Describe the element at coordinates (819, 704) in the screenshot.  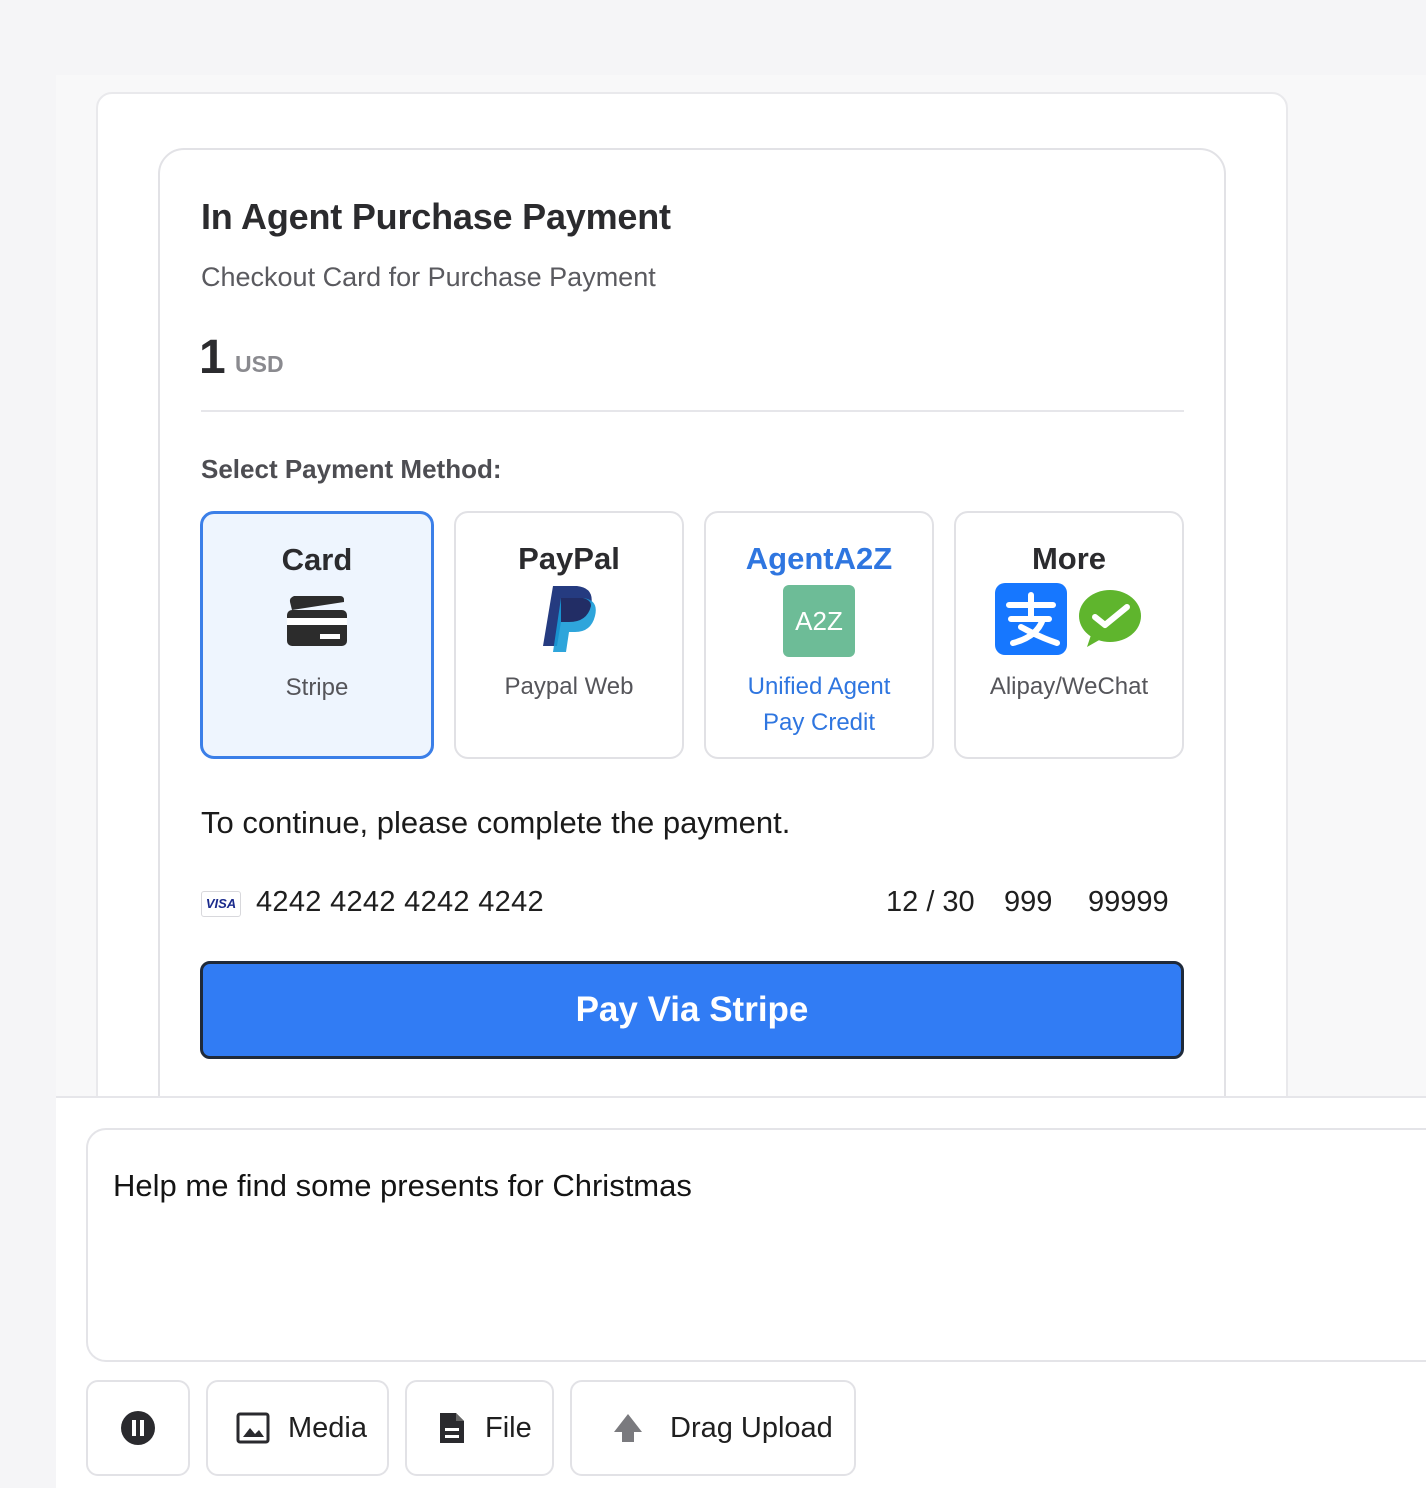
I see `method-agenta2z-subtitle: Unified Agent Pay Credit` at that location.